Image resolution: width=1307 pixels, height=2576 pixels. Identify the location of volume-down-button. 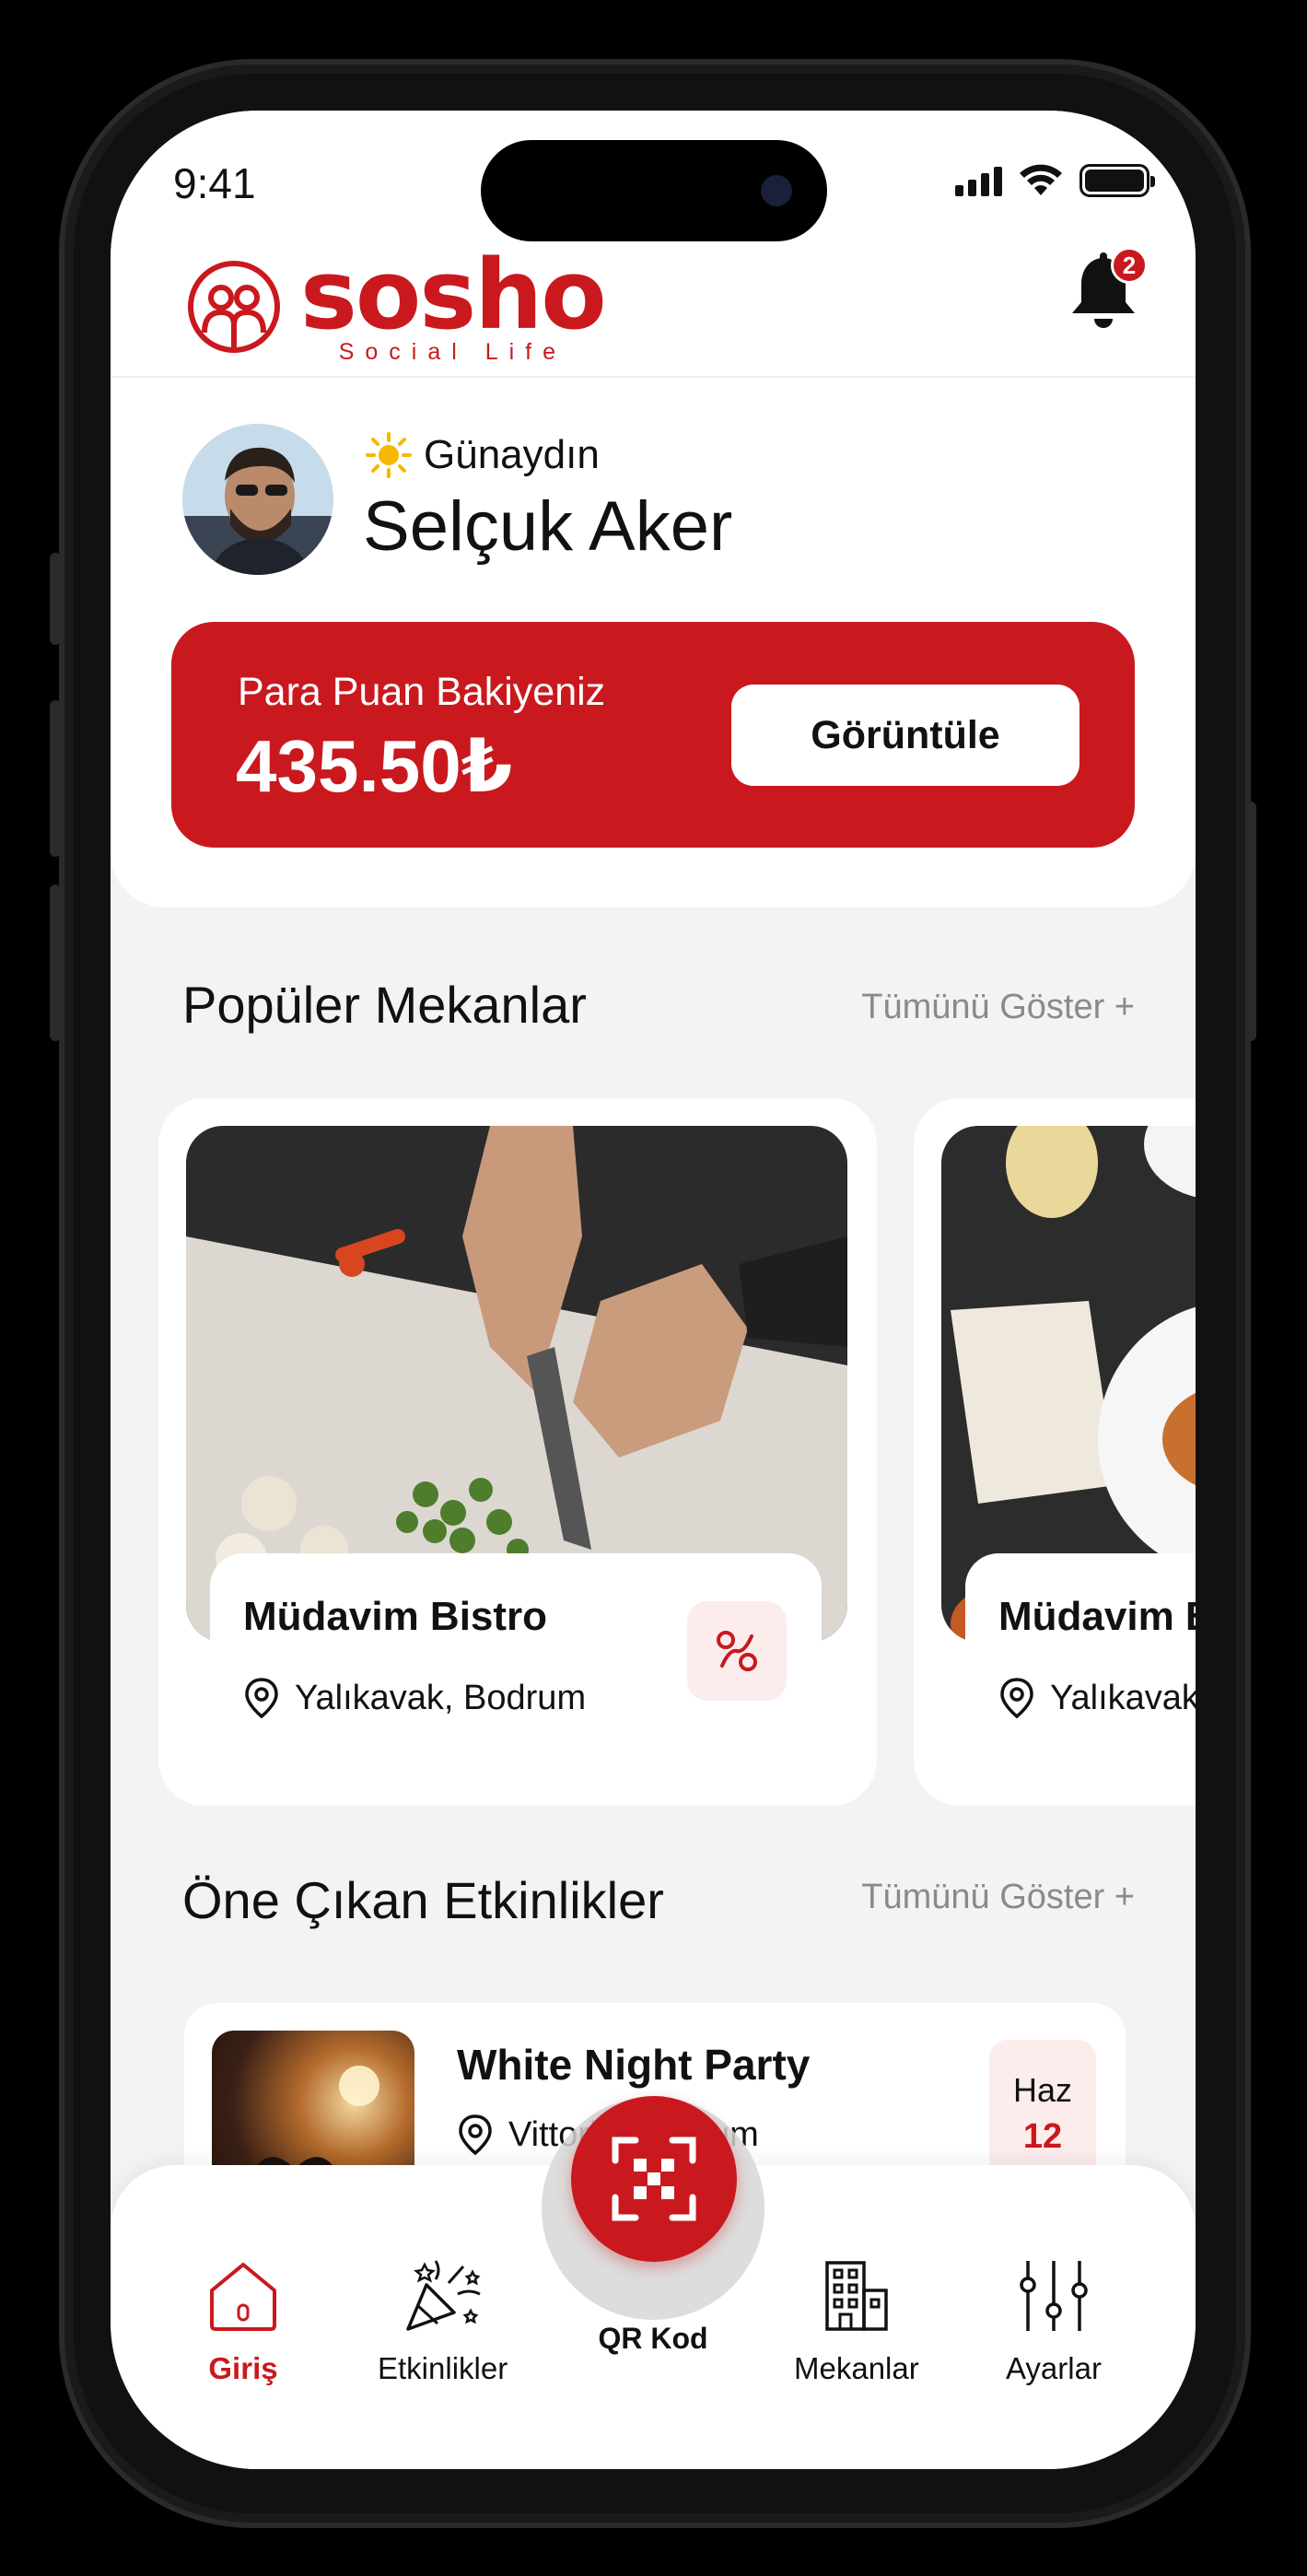
(56, 962).